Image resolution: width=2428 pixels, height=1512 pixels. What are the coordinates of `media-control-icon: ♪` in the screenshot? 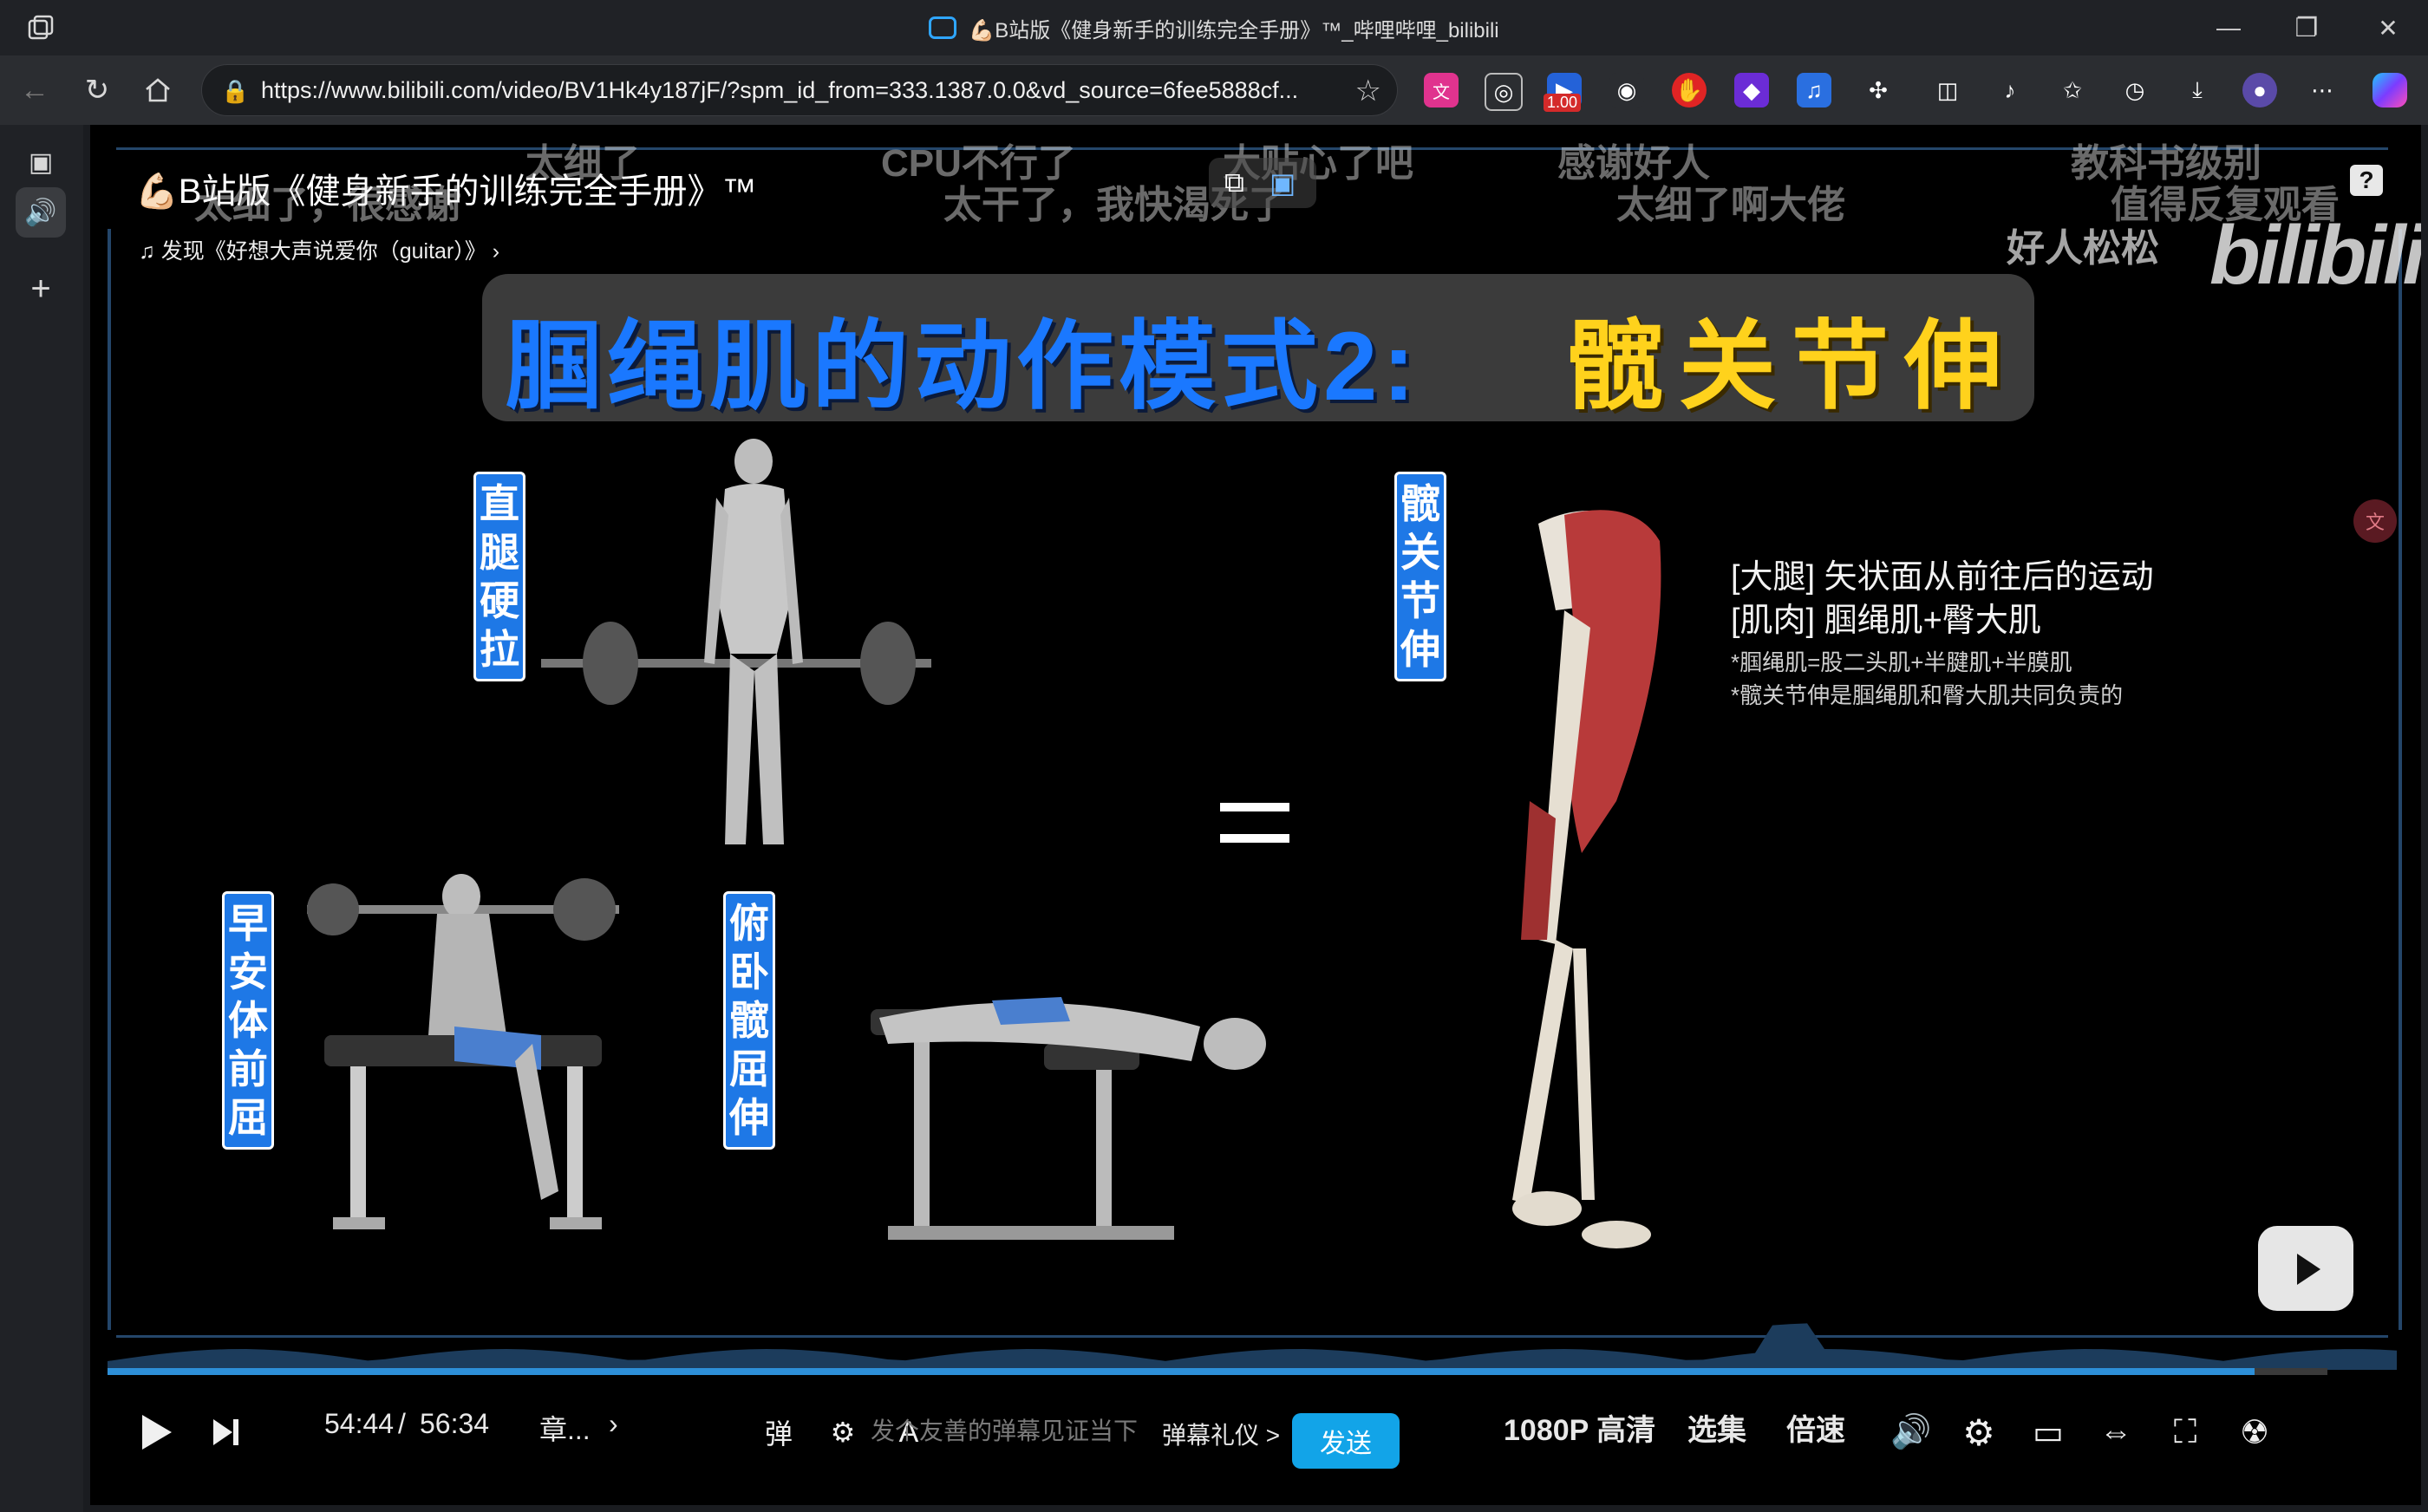 It's located at (2010, 91).